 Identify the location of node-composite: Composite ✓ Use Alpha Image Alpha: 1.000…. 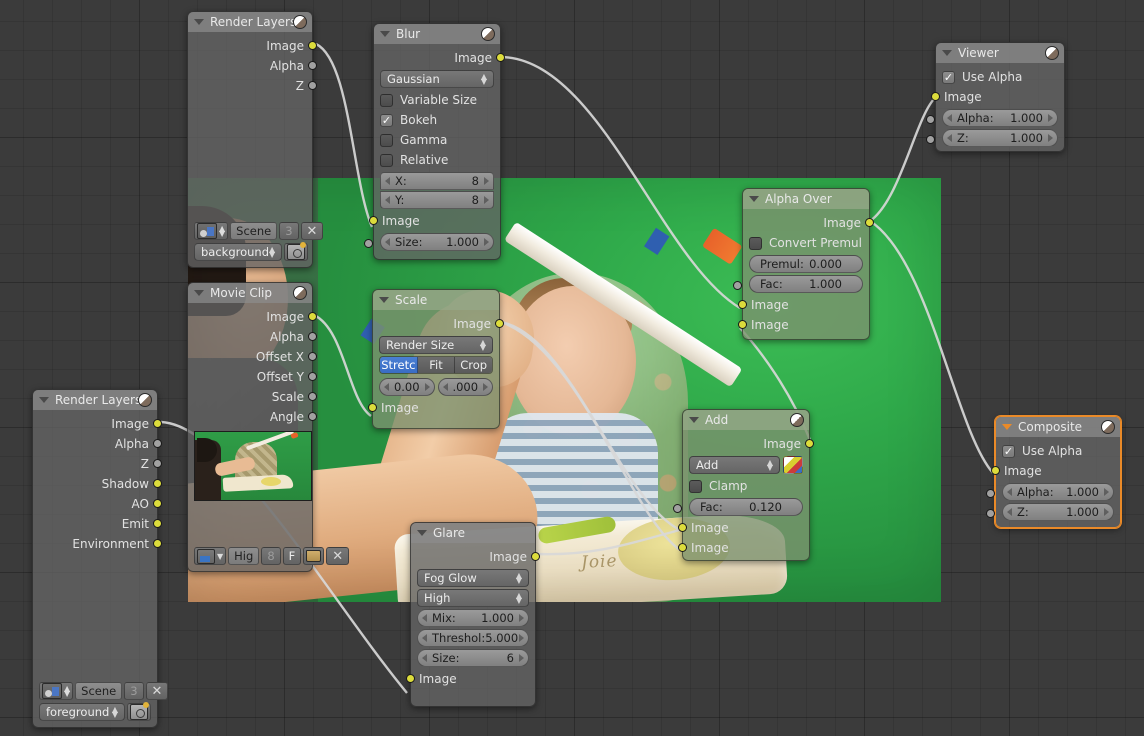
(1053, 472).